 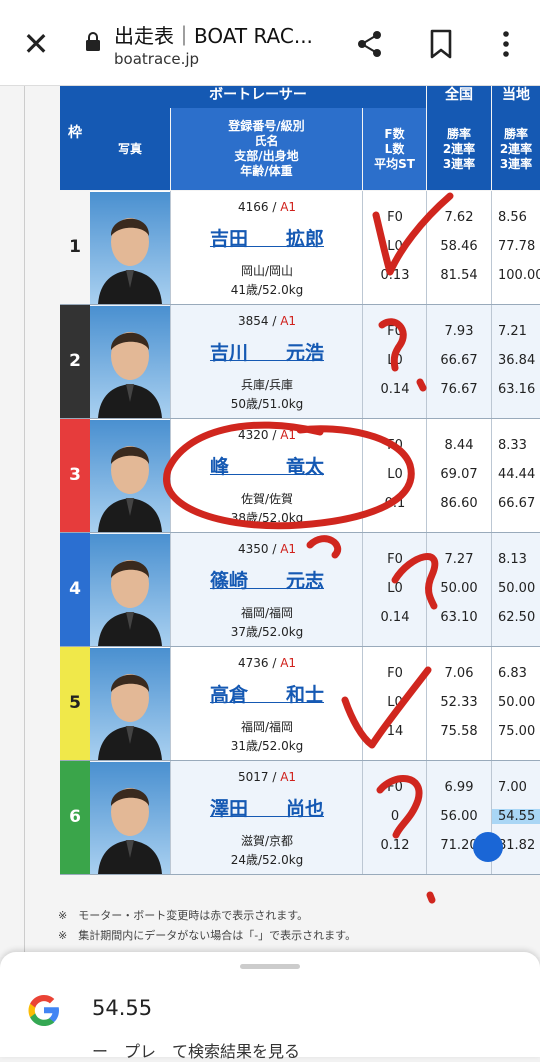 What do you see at coordinates (459, 389) in the screenshot?
I see `zenkoku-3ren-rate: 76.67` at bounding box center [459, 389].